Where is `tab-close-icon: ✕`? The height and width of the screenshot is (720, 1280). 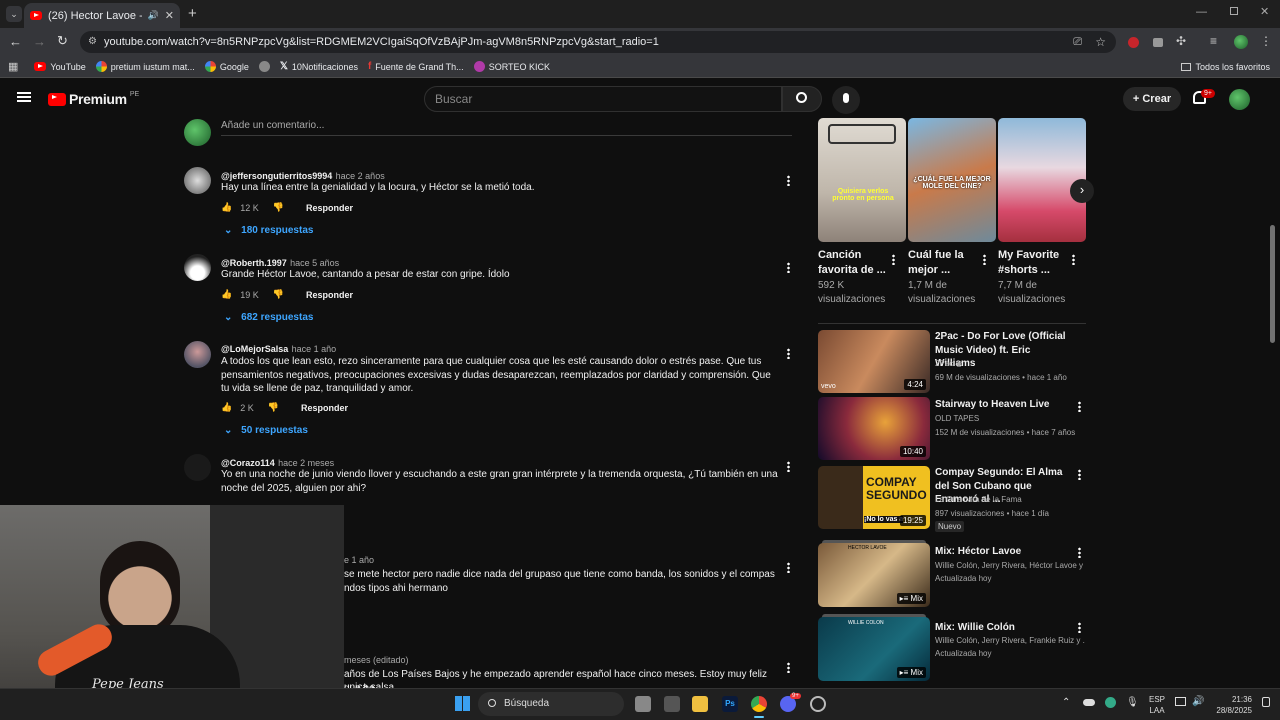 tab-close-icon: ✕ is located at coordinates (169, 15).